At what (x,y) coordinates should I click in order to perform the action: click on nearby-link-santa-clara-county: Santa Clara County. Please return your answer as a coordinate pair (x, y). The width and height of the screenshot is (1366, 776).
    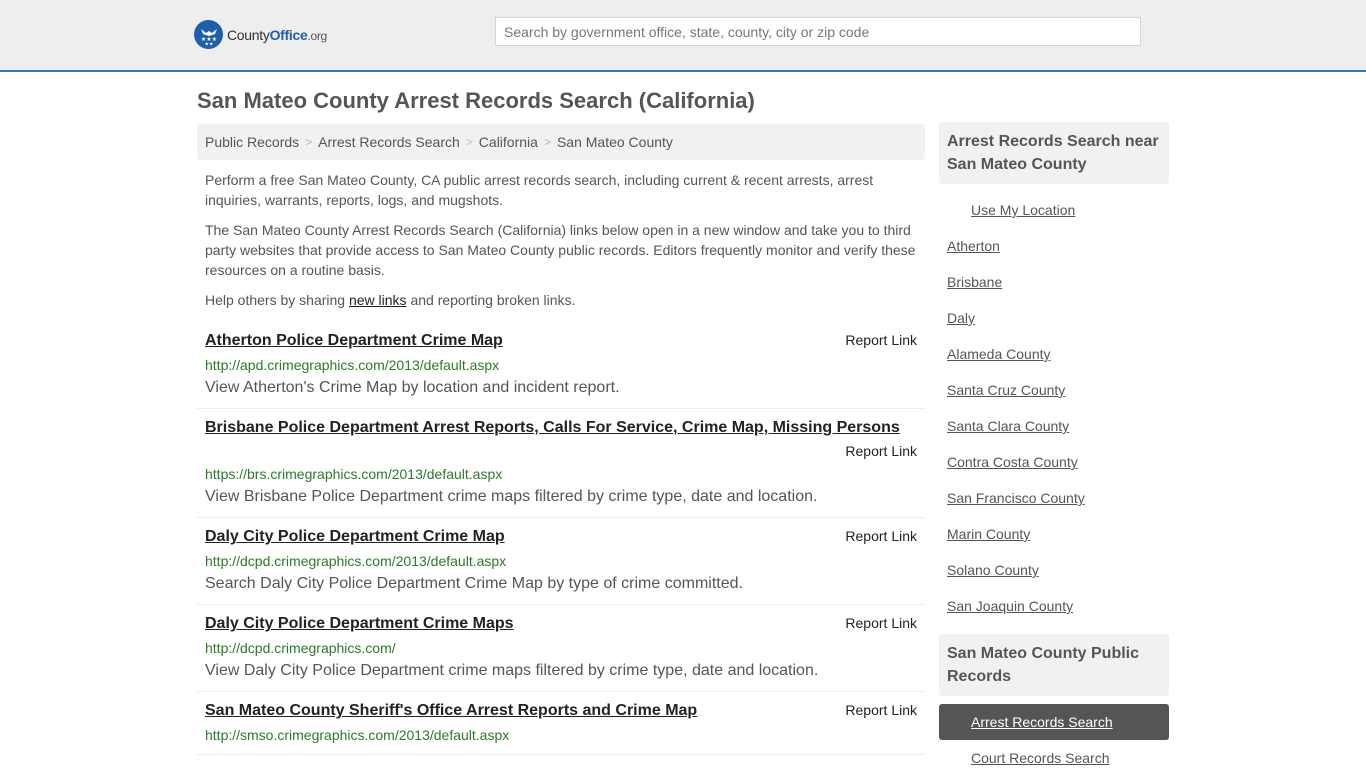
    Looking at the image, I should click on (1008, 426).